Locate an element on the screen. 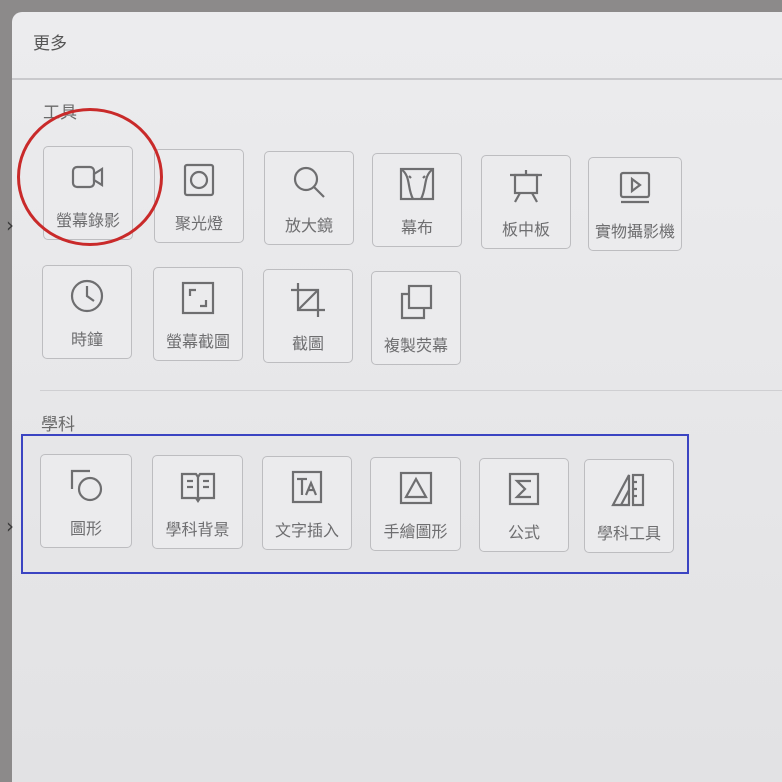 This screenshot has height=782, width=782. subject-background: 學科背景 is located at coordinates (197, 502).